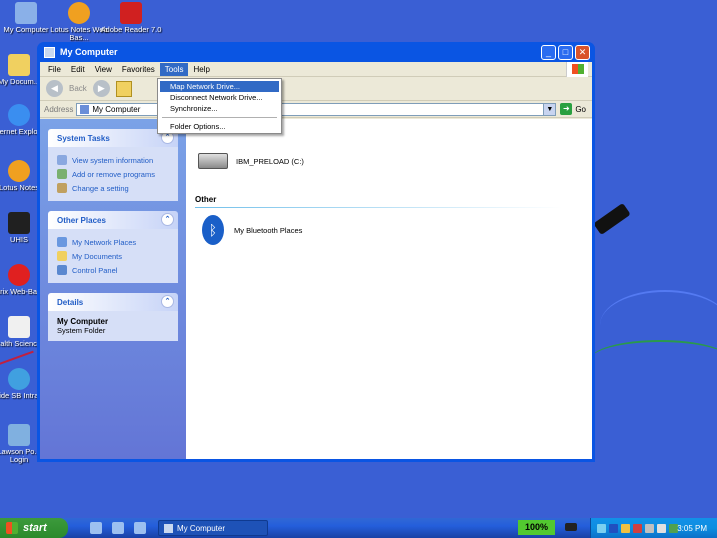  I want to click on clock: 3:05 PM, so click(692, 528).